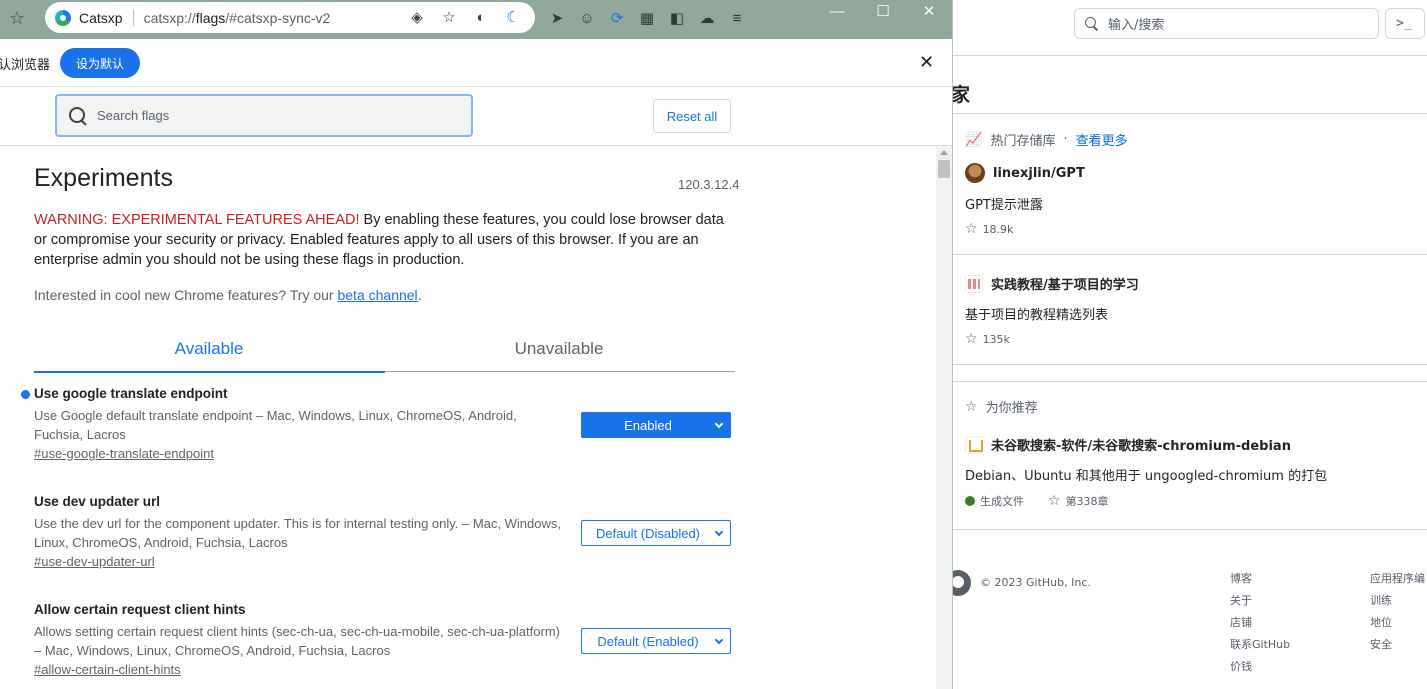 This screenshot has width=1427, height=689. I want to click on repo-stars: ☆ 135k, so click(987, 339).